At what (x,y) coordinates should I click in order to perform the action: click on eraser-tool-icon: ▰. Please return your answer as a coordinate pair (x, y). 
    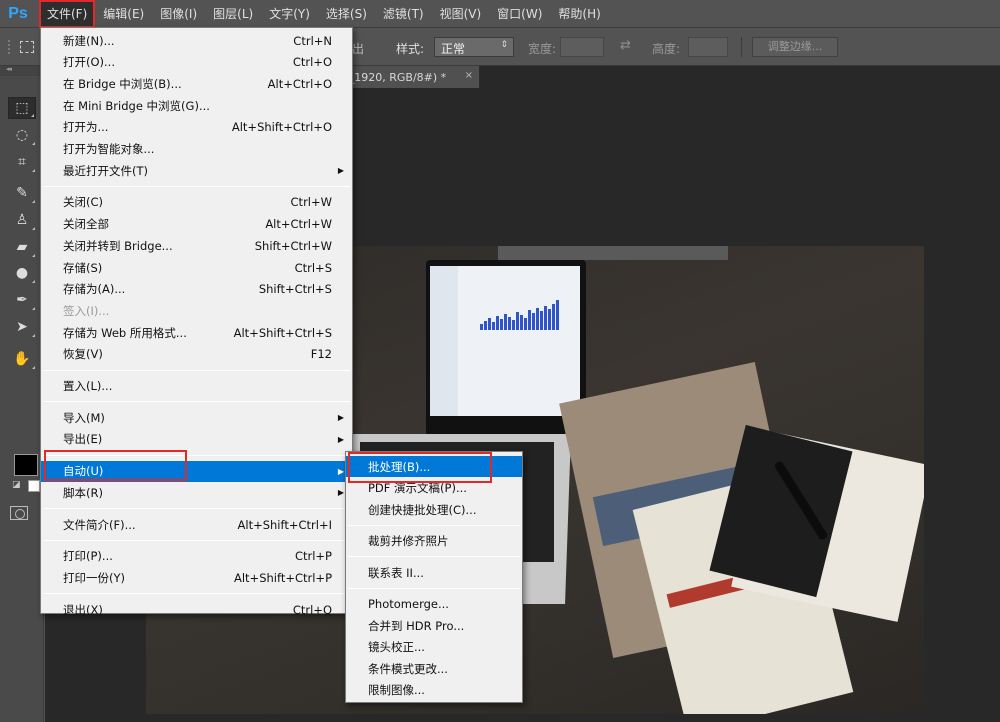
    Looking at the image, I should click on (22, 247).